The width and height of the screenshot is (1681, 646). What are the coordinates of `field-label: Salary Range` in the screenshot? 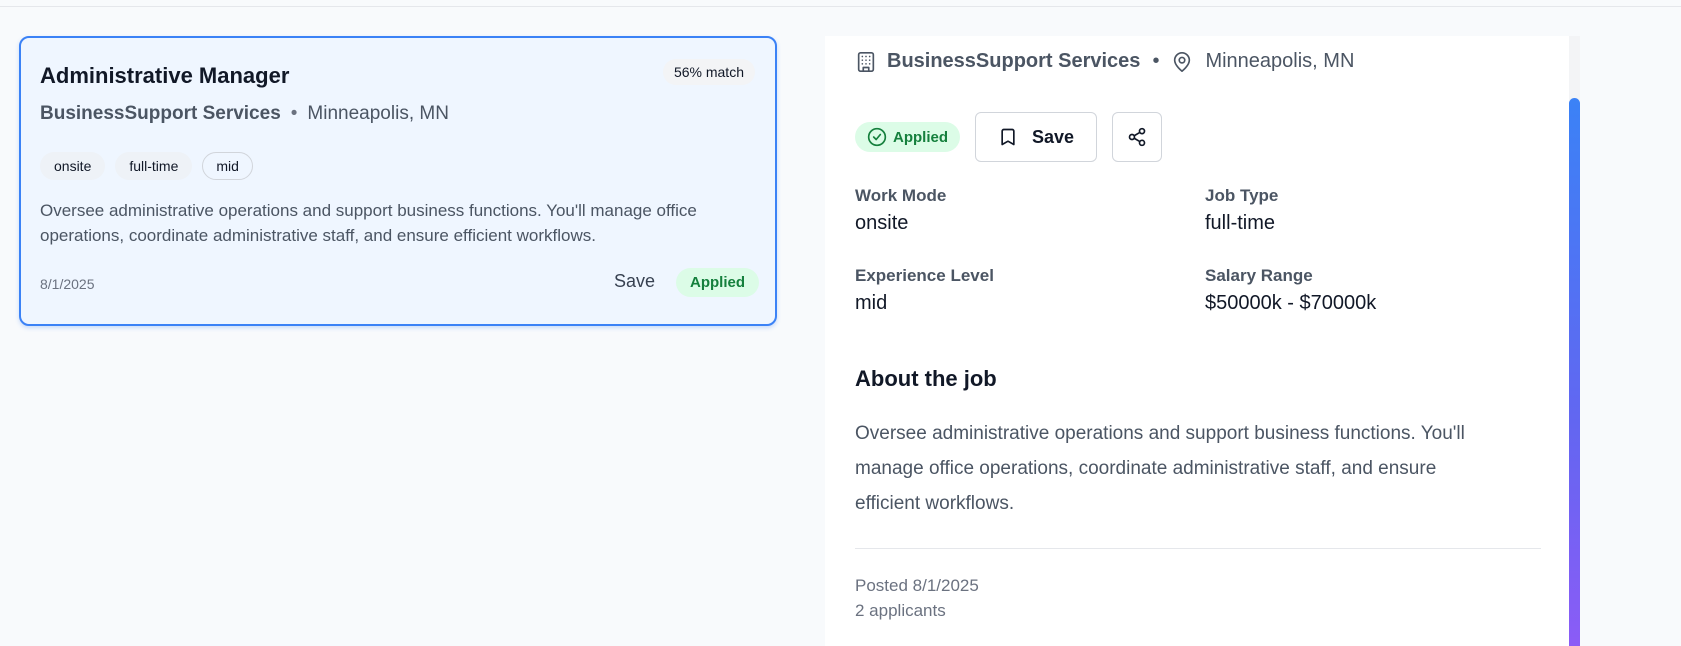 It's located at (1259, 275).